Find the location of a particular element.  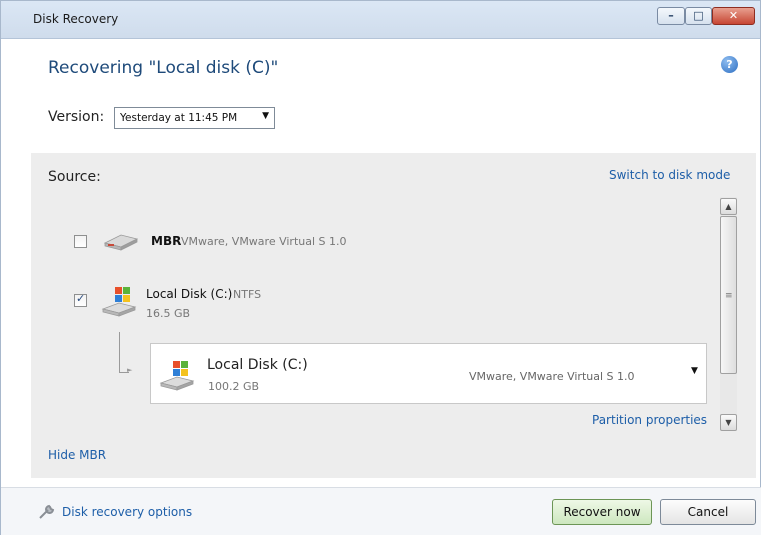

target-partition-title: Local Disk (C:) is located at coordinates (257, 365).